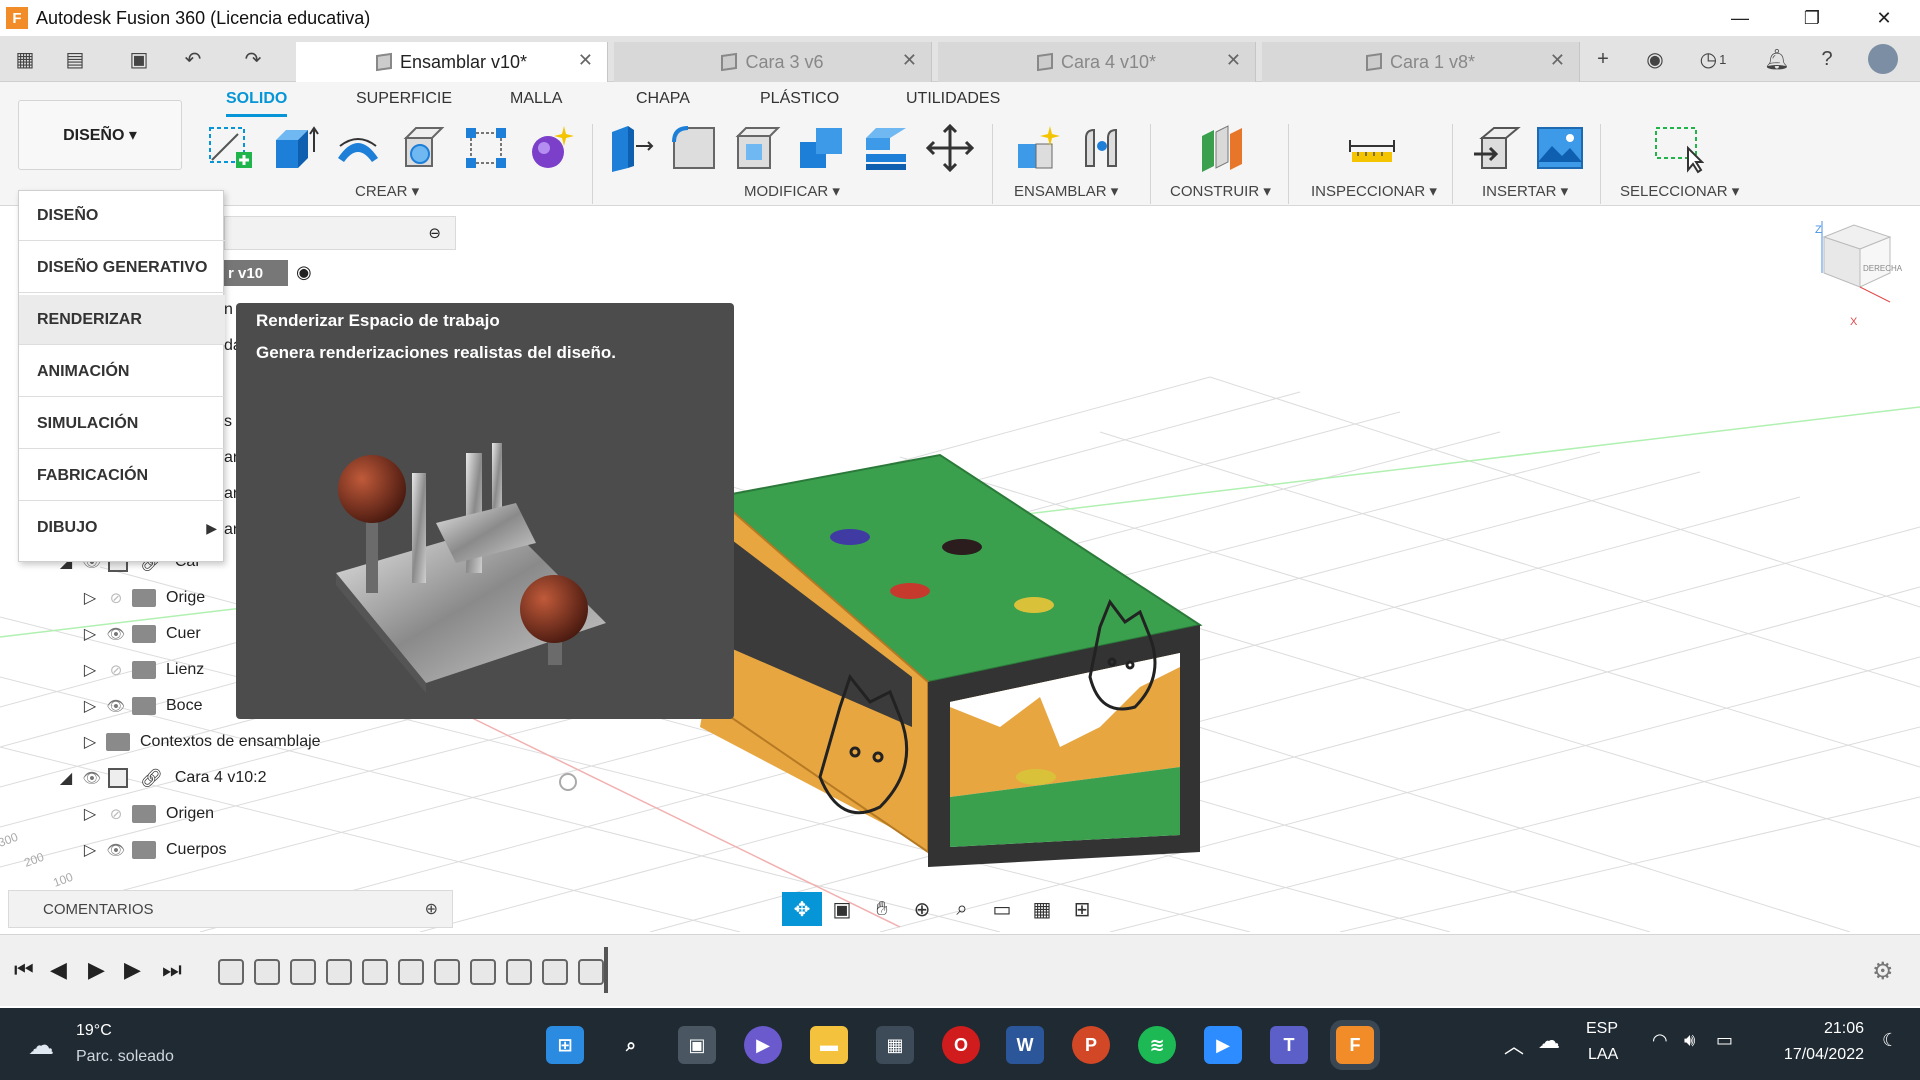 The image size is (1920, 1080). Describe the element at coordinates (1372, 148) in the screenshot. I see `measure-icon` at that location.